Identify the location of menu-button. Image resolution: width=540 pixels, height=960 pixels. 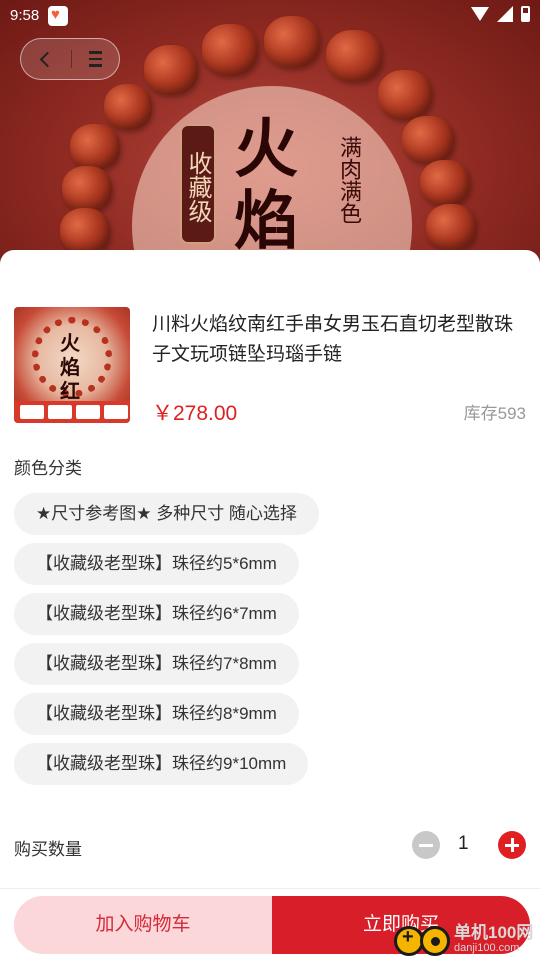
(95, 59).